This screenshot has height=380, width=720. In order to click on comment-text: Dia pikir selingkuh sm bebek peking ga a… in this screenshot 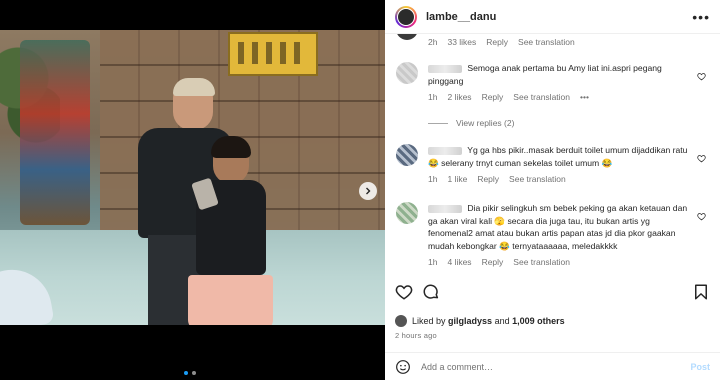, I will do `click(558, 227)`.